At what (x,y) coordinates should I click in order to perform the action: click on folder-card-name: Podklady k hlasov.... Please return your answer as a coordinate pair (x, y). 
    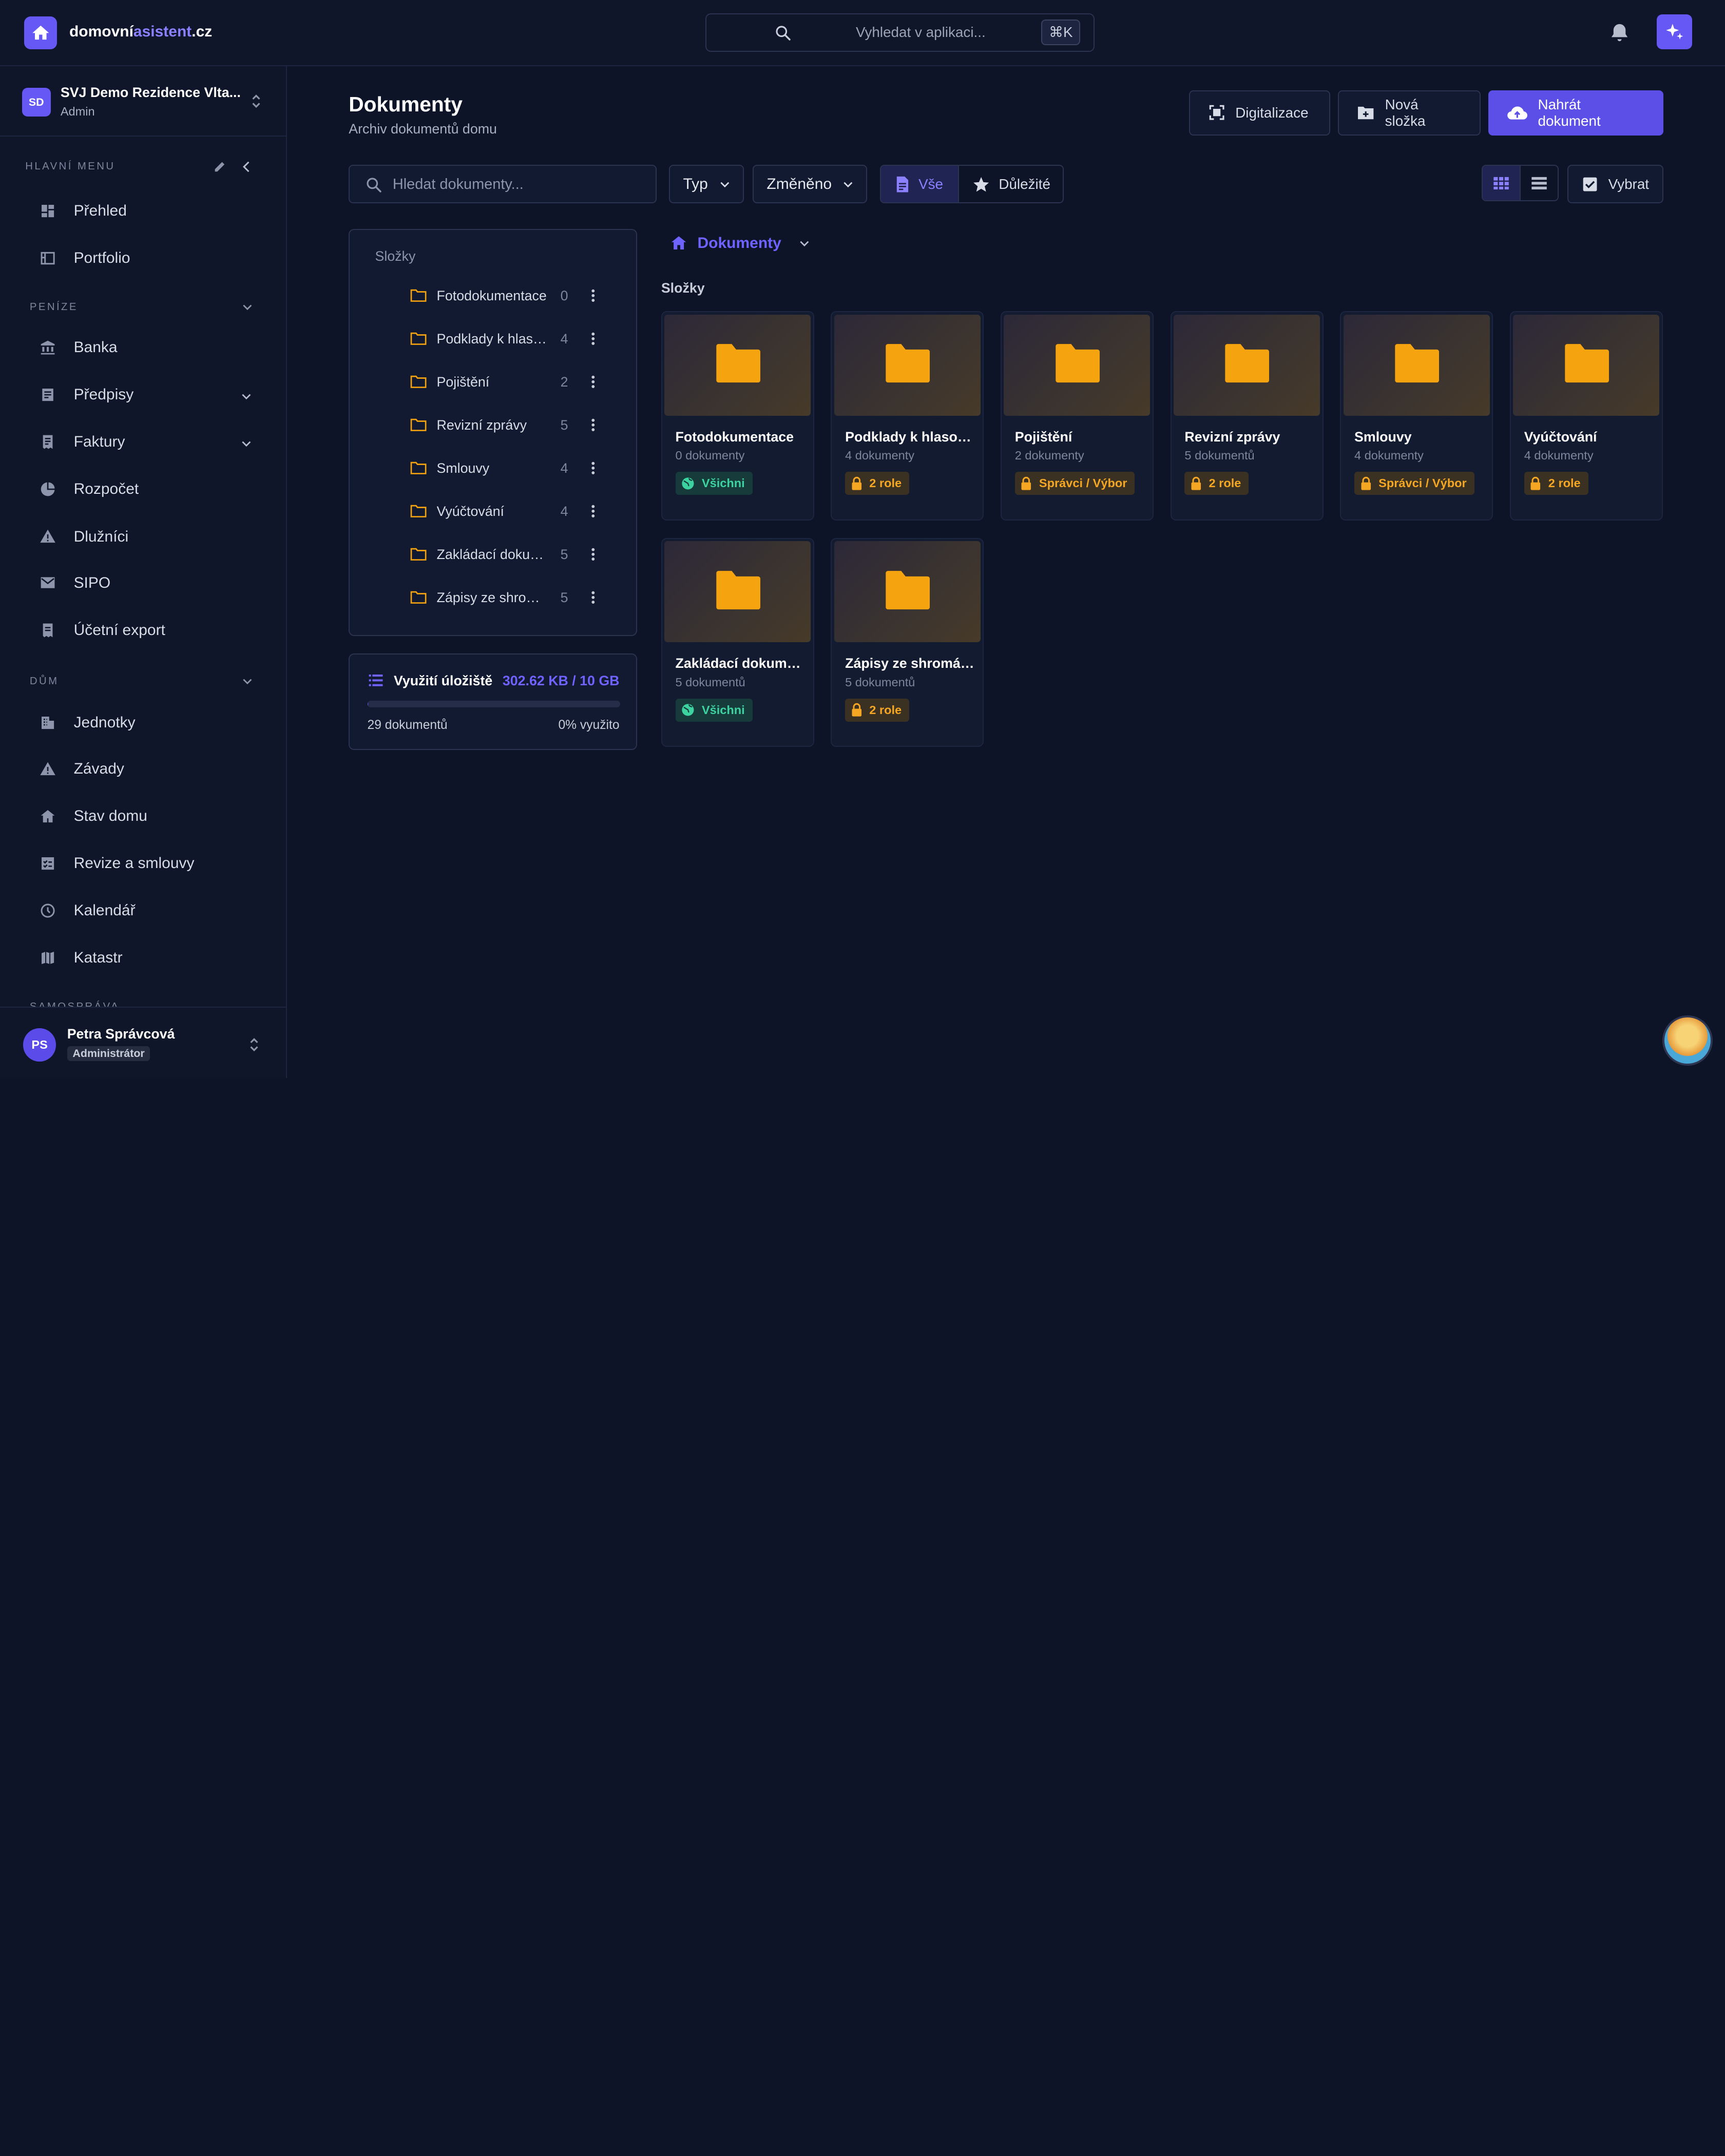
    Looking at the image, I should click on (910, 437).